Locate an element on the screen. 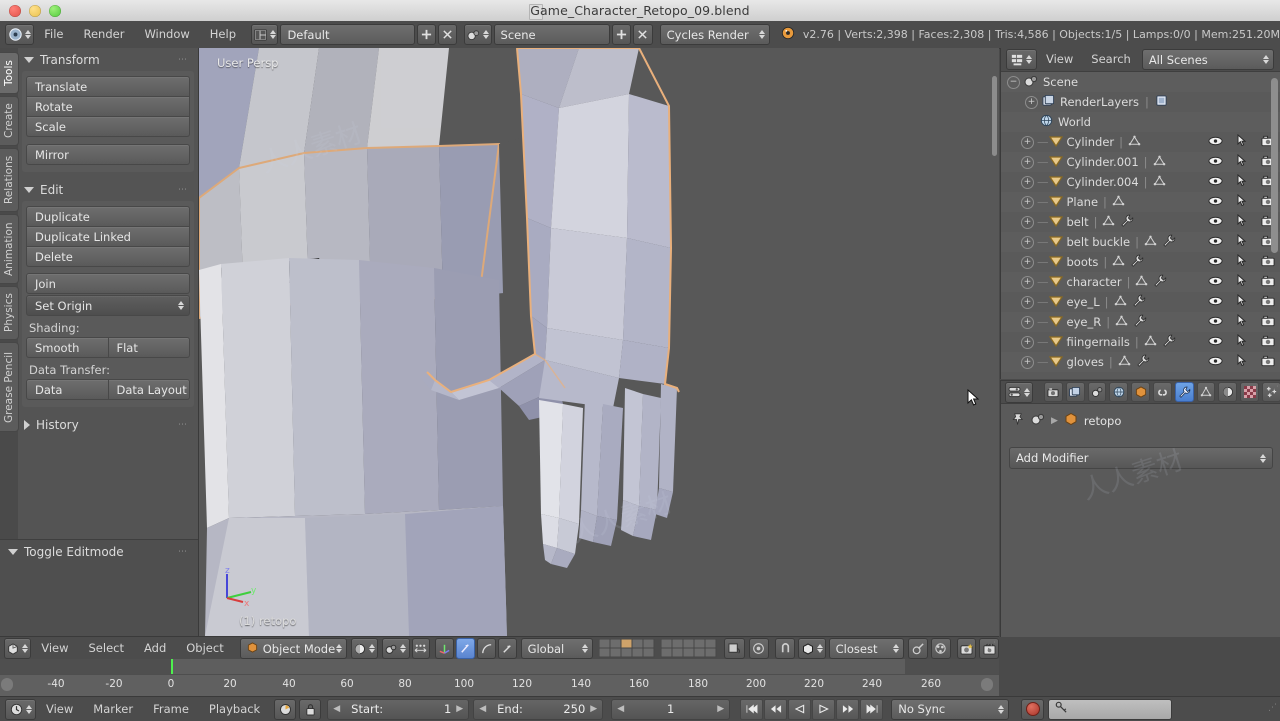 This screenshot has height=721, width=1280. chain-link-icon is located at coordinates (1162, 392).